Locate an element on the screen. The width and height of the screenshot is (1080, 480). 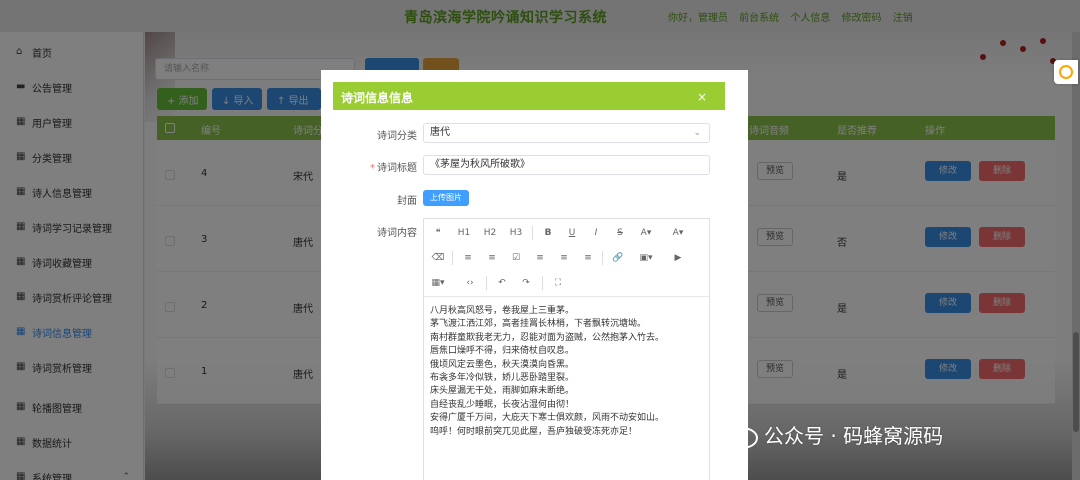
content-label: 诗词内容 is located at coordinates (397, 233).